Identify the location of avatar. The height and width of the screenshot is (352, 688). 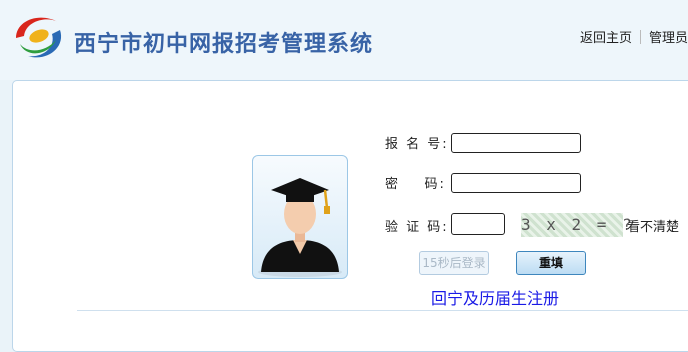
(300, 217).